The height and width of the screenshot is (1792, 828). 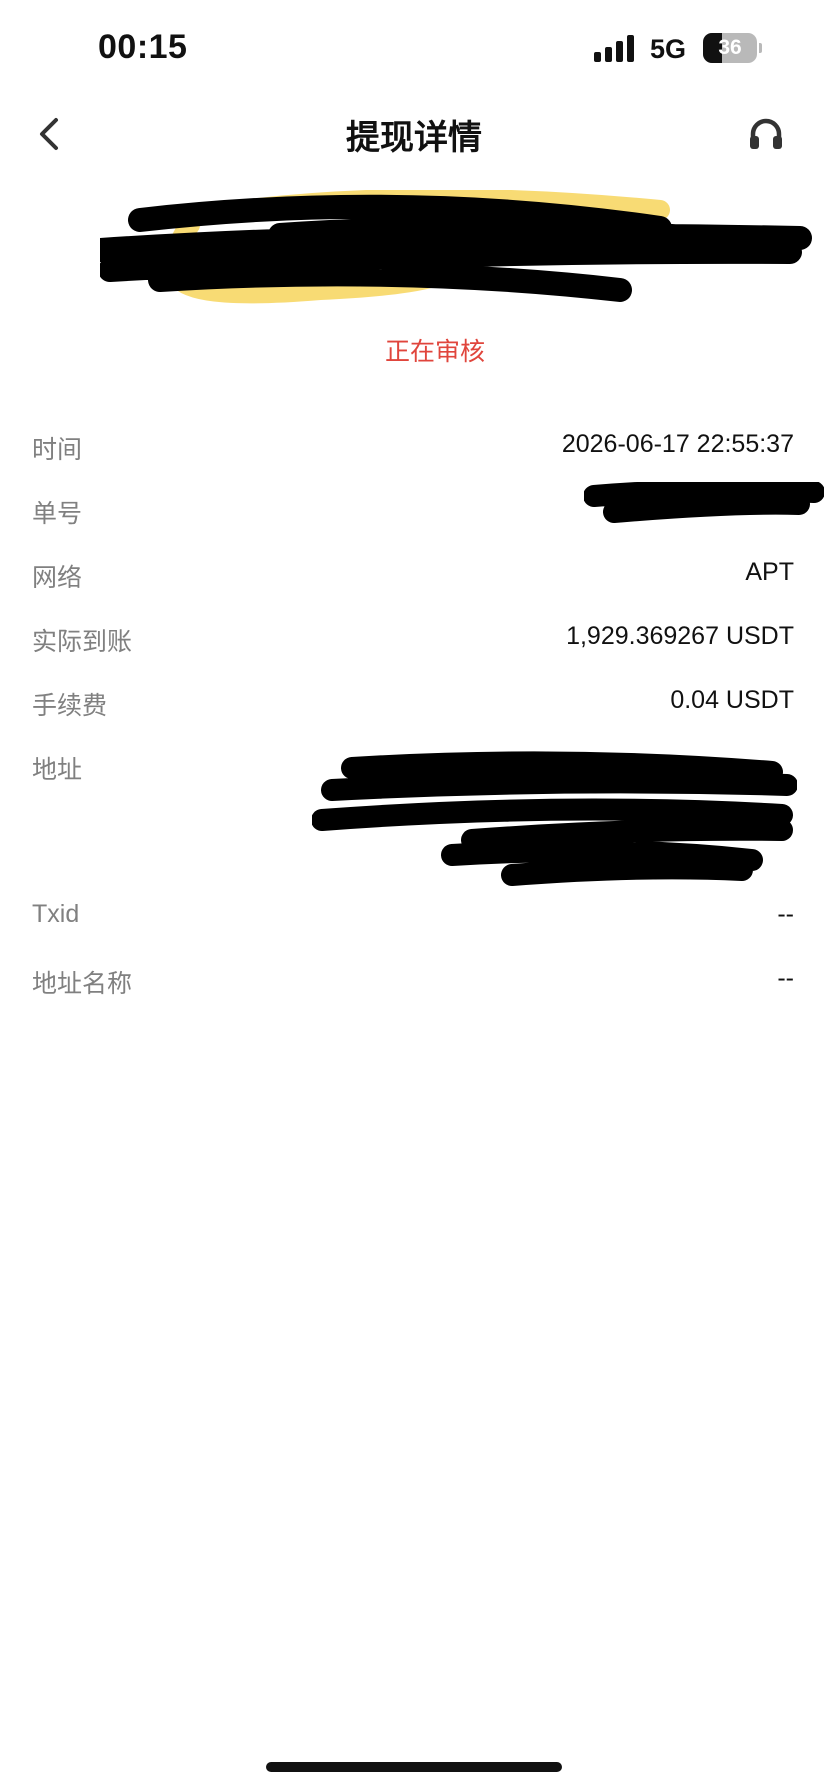 What do you see at coordinates (732, 700) in the screenshot?
I see `fee-value: 0.04 USDT` at bounding box center [732, 700].